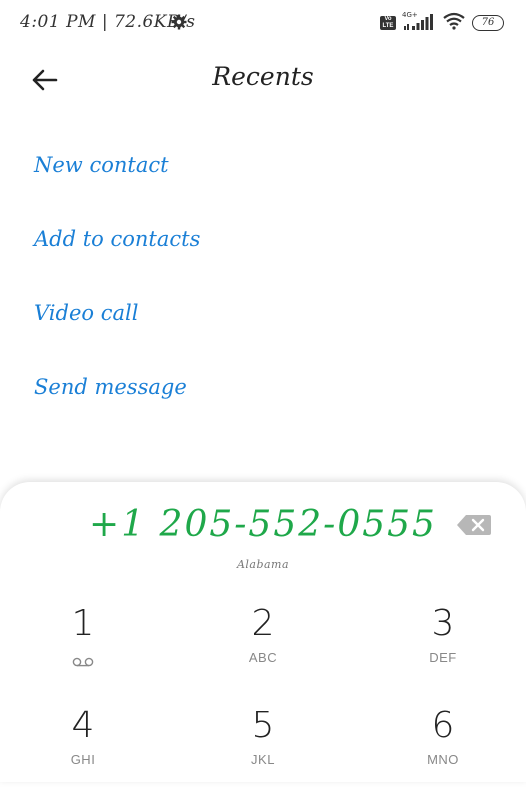  Describe the element at coordinates (263, 759) in the screenshot. I see `key-letters: JKL` at that location.